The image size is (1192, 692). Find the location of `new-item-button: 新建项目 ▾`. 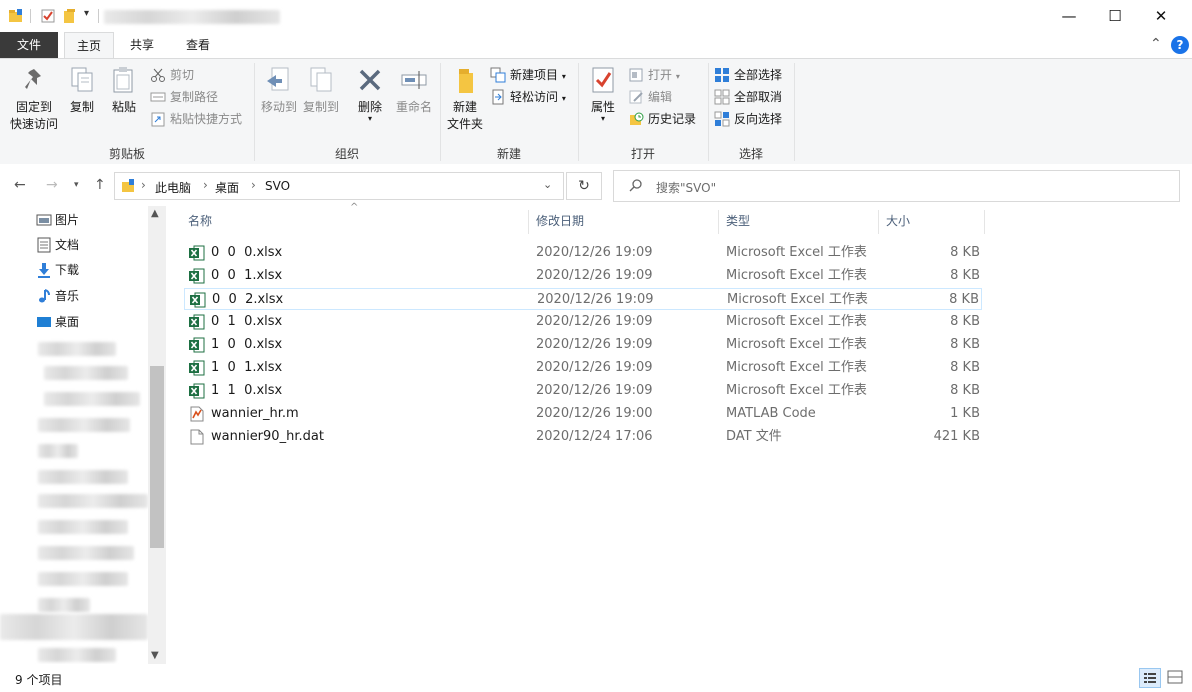

new-item-button: 新建项目 ▾ is located at coordinates (528, 75).